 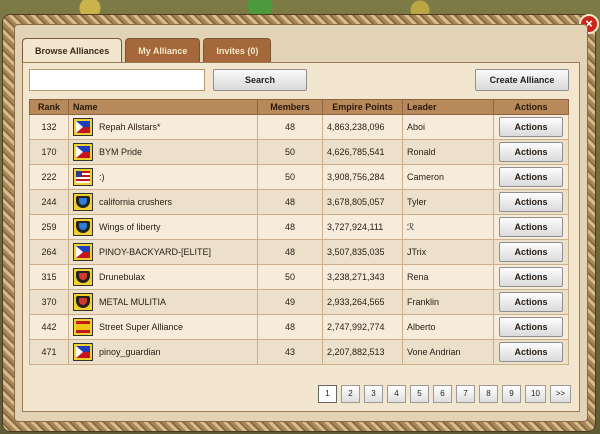 I want to click on name-cell: BYM Pride, so click(x=163, y=152).